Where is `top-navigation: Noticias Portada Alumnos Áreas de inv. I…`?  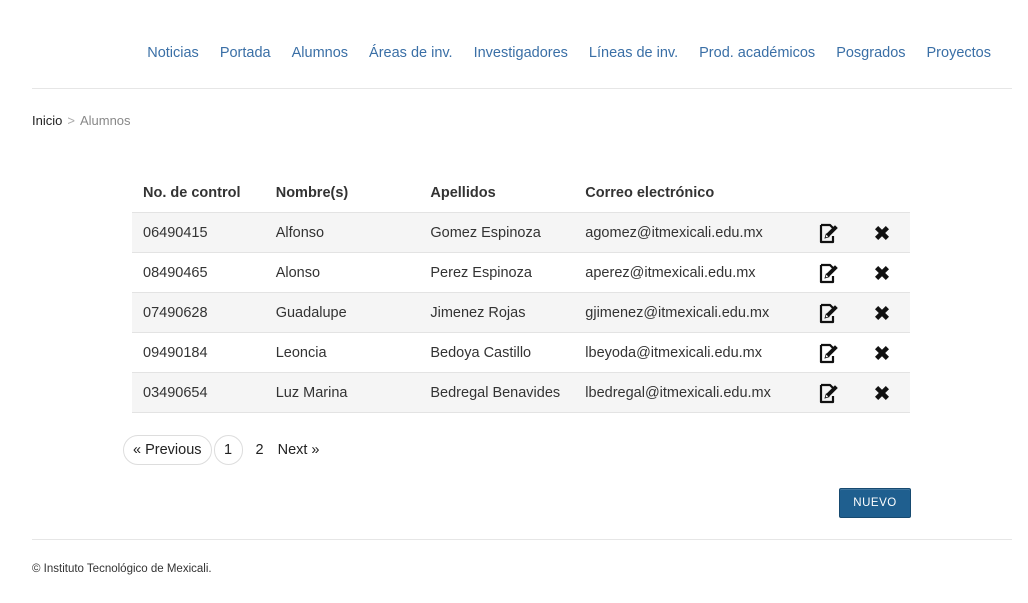
top-navigation: Noticias Portada Alumnos Áreas de inv. I… is located at coordinates (569, 53).